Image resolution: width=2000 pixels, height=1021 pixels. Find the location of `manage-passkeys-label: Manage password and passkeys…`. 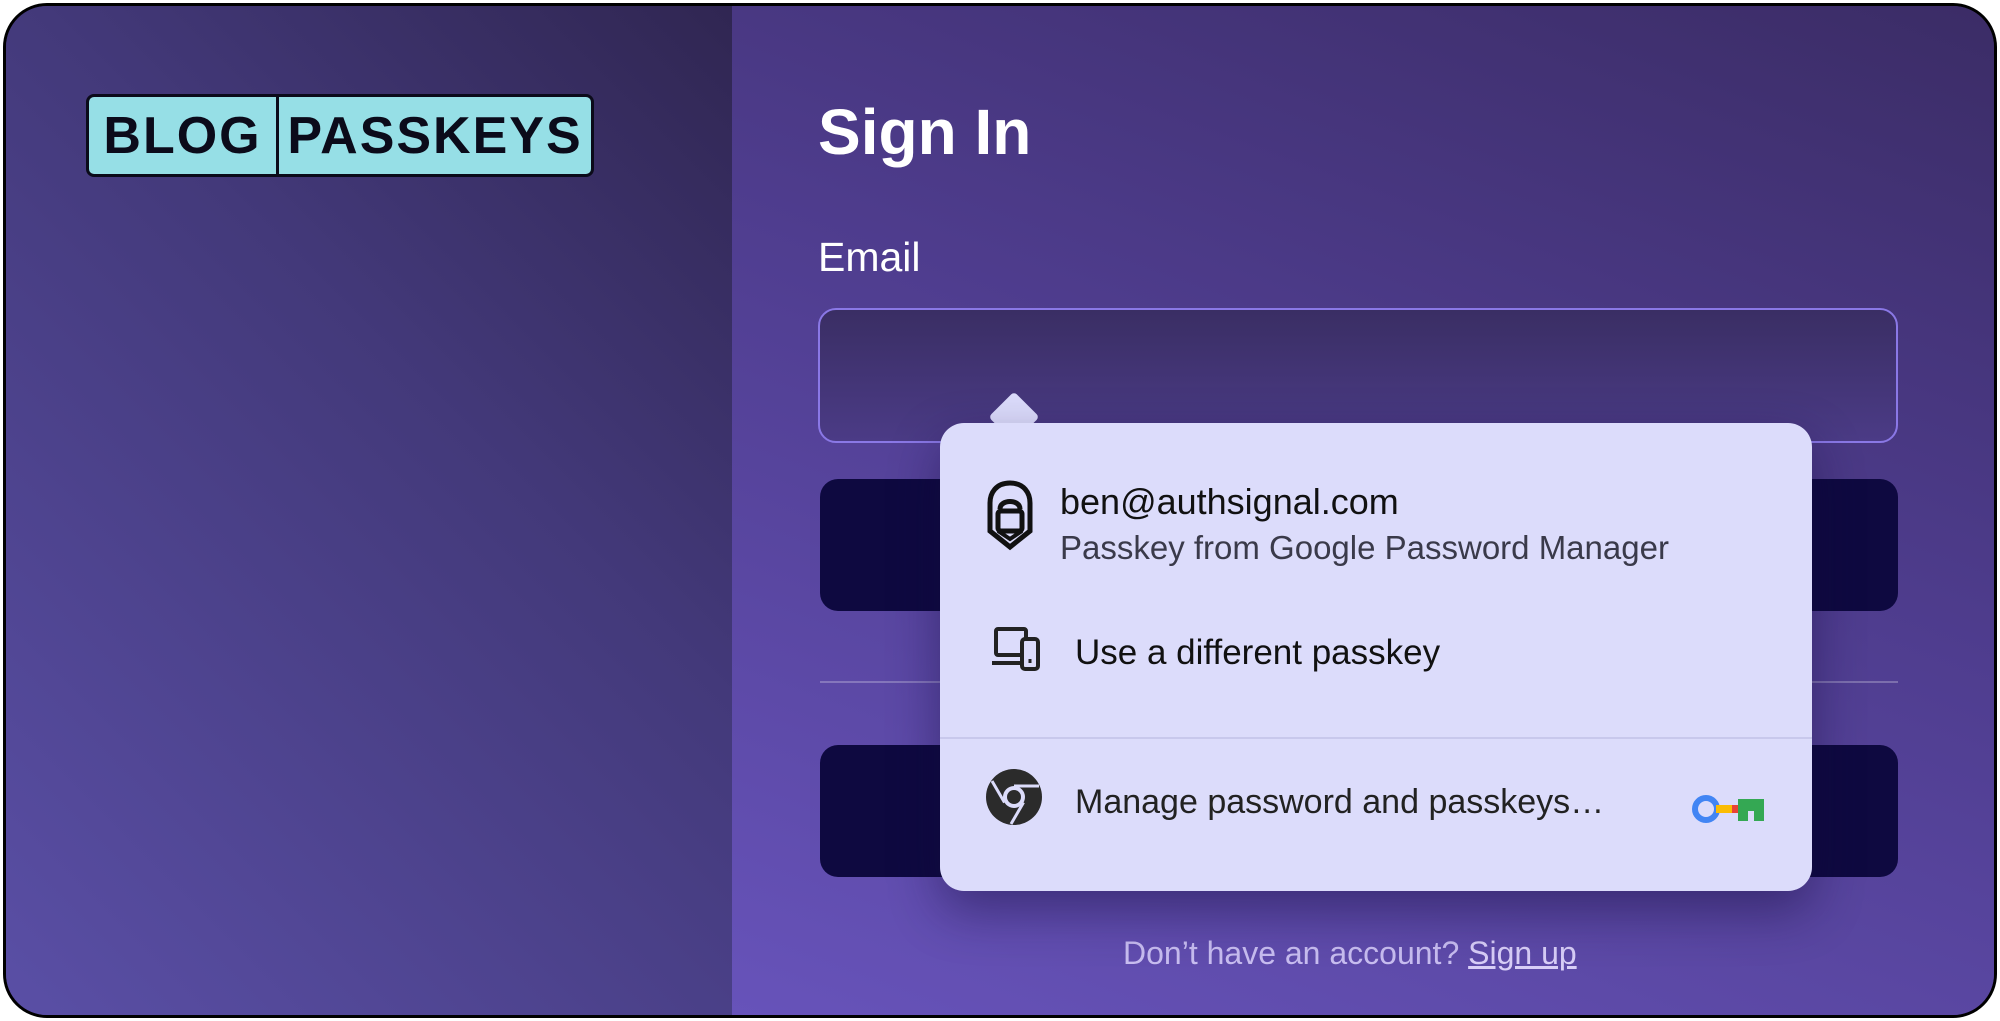

manage-passkeys-label: Manage password and passkeys… is located at coordinates (1340, 802).